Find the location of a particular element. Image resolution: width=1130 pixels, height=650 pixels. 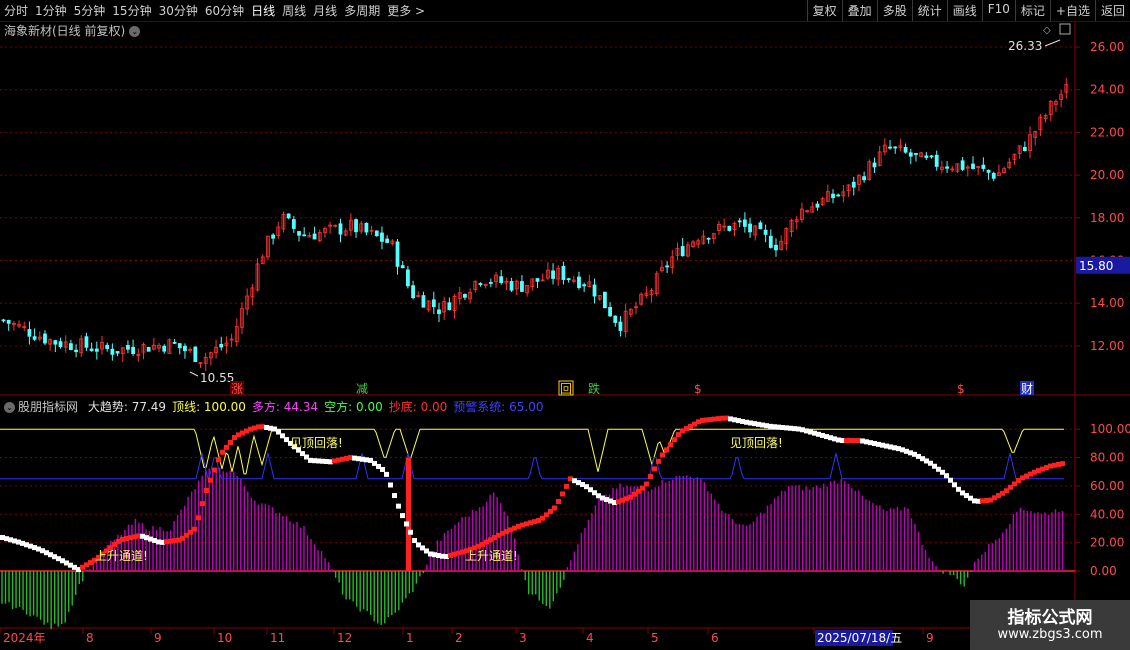

date-label: 11 is located at coordinates (277, 638).